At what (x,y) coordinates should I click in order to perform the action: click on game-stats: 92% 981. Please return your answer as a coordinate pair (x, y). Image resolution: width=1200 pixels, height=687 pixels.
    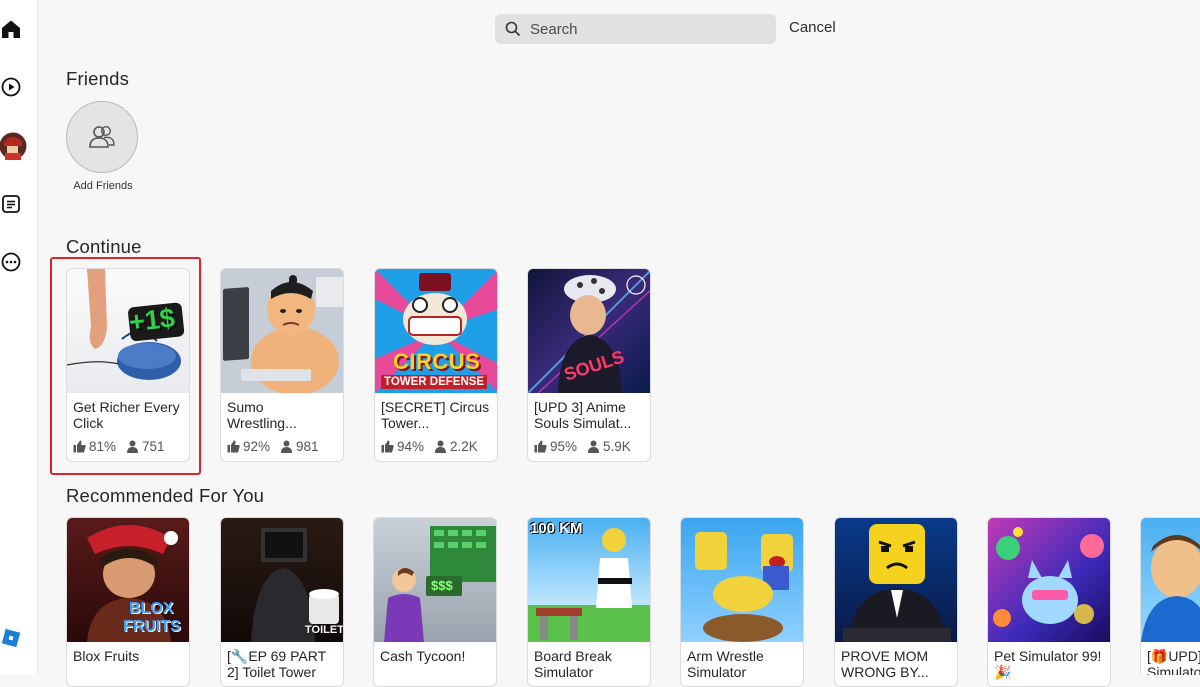
    Looking at the image, I should click on (282, 446).